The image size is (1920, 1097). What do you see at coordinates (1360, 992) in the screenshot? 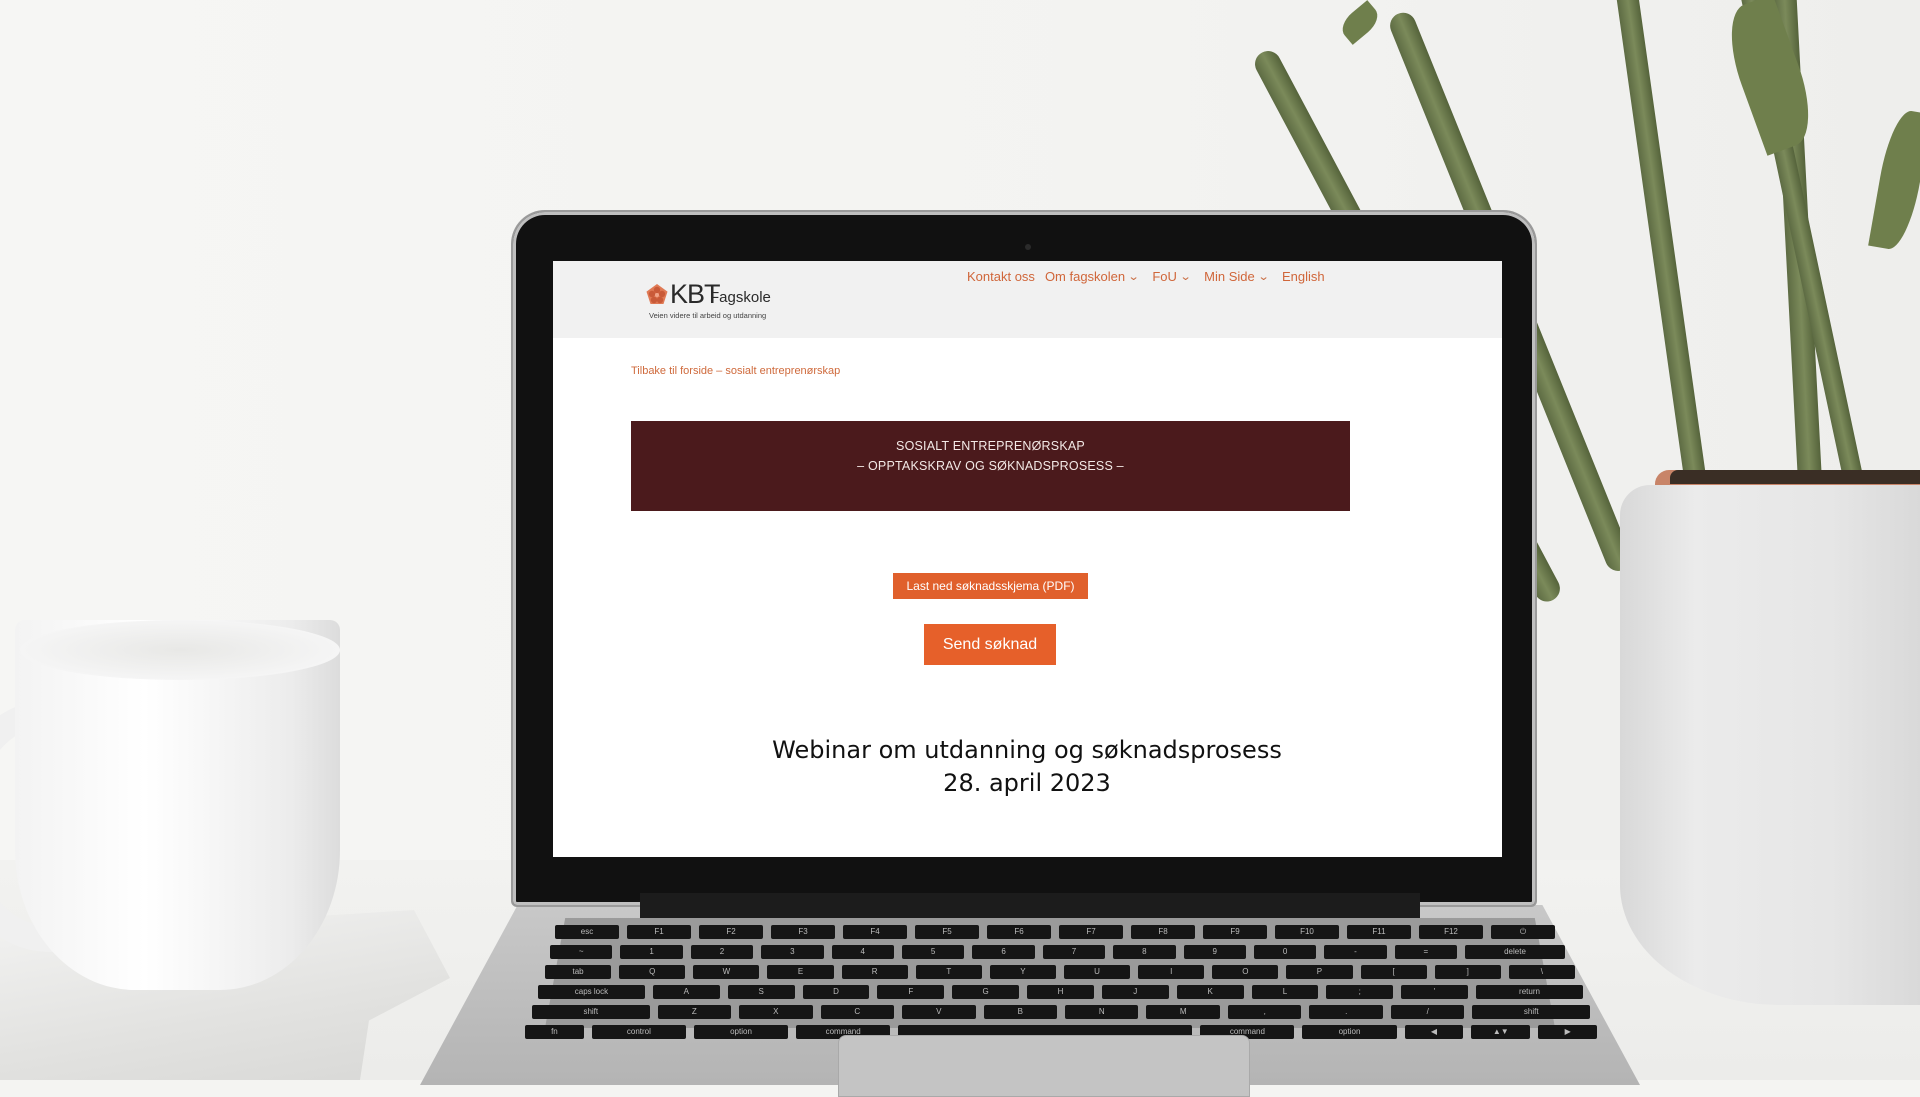
I see `keyboard-key: ;` at bounding box center [1360, 992].